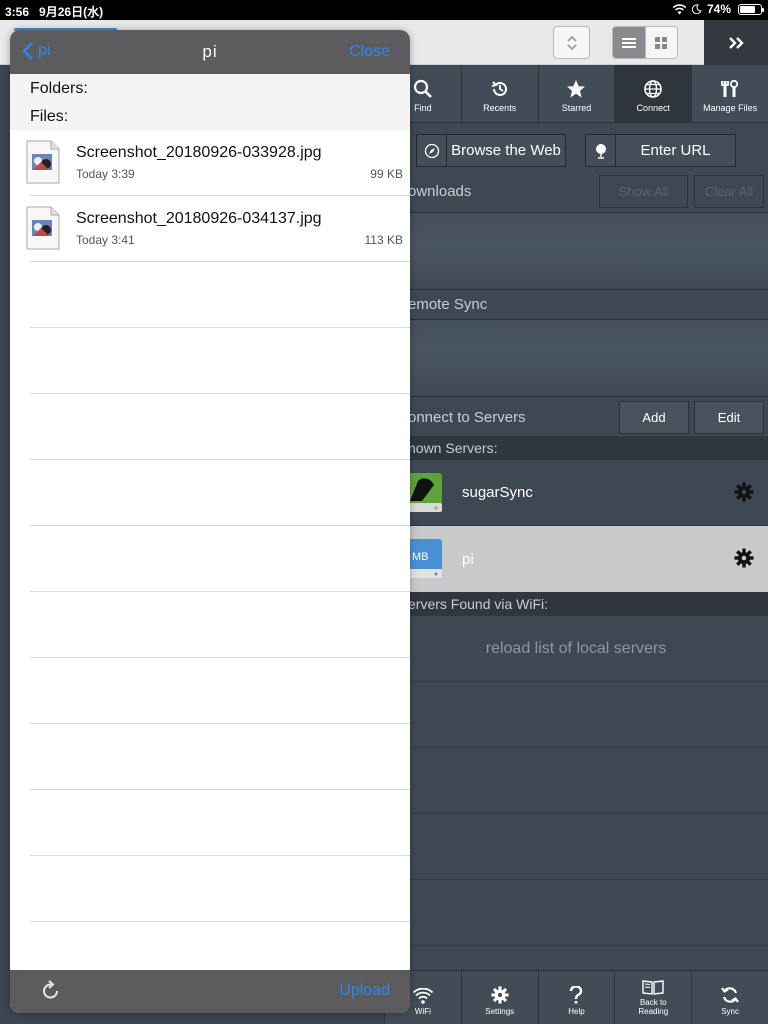 The width and height of the screenshot is (768, 1024). Describe the element at coordinates (423, 492) in the screenshot. I see `sugarsync-drive-icon` at that location.